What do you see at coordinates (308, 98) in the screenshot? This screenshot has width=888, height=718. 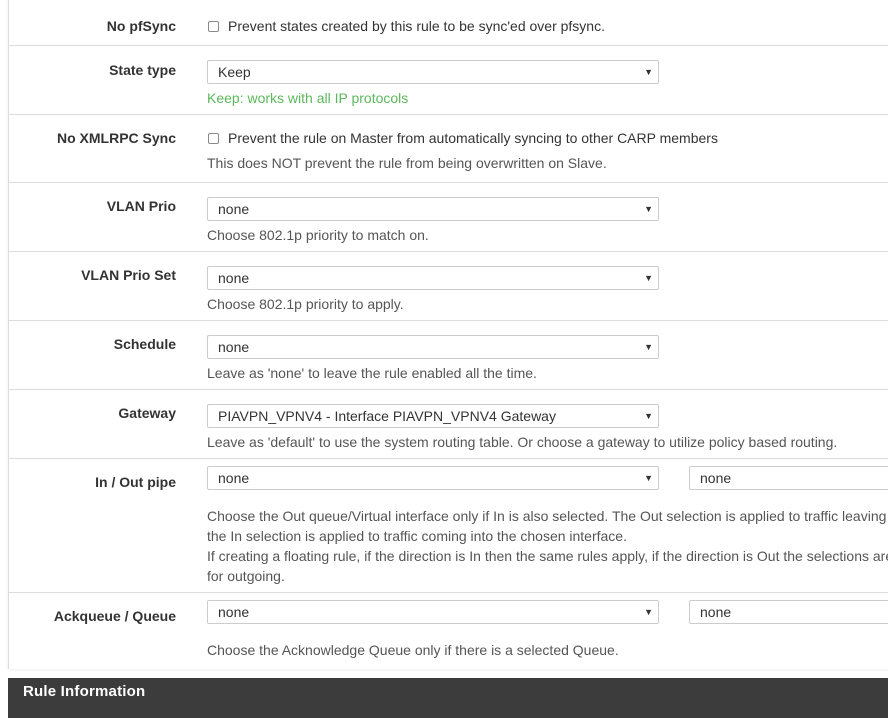 I see `state-type-help: Keep: works with all IP protocols` at bounding box center [308, 98].